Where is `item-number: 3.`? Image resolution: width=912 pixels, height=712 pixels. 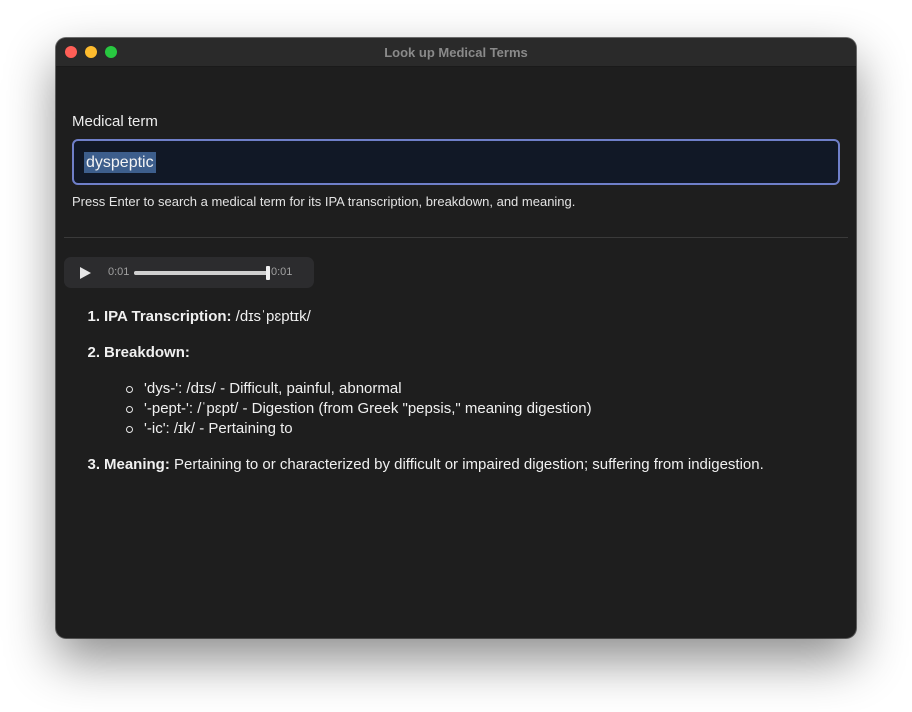 item-number: 3. is located at coordinates (93, 464).